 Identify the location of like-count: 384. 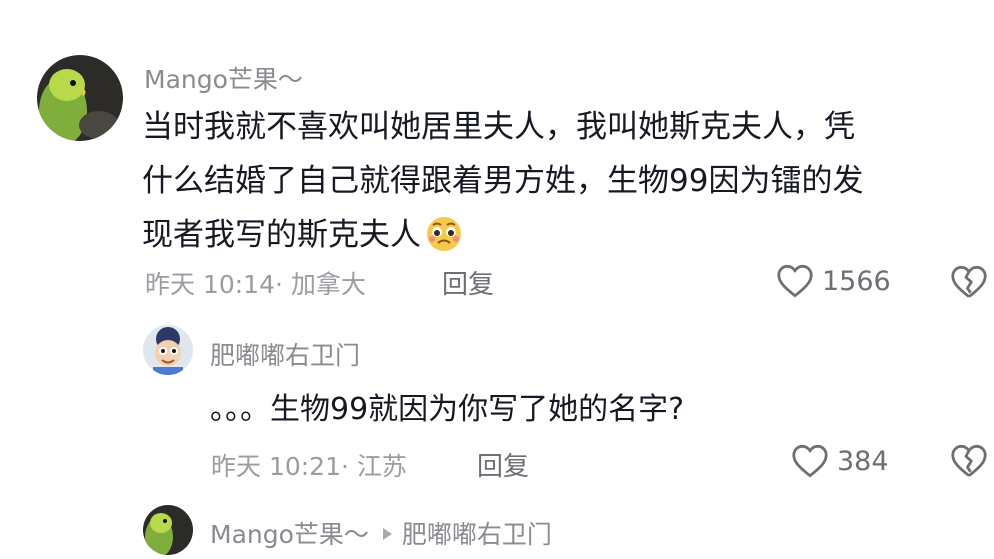
(863, 461).